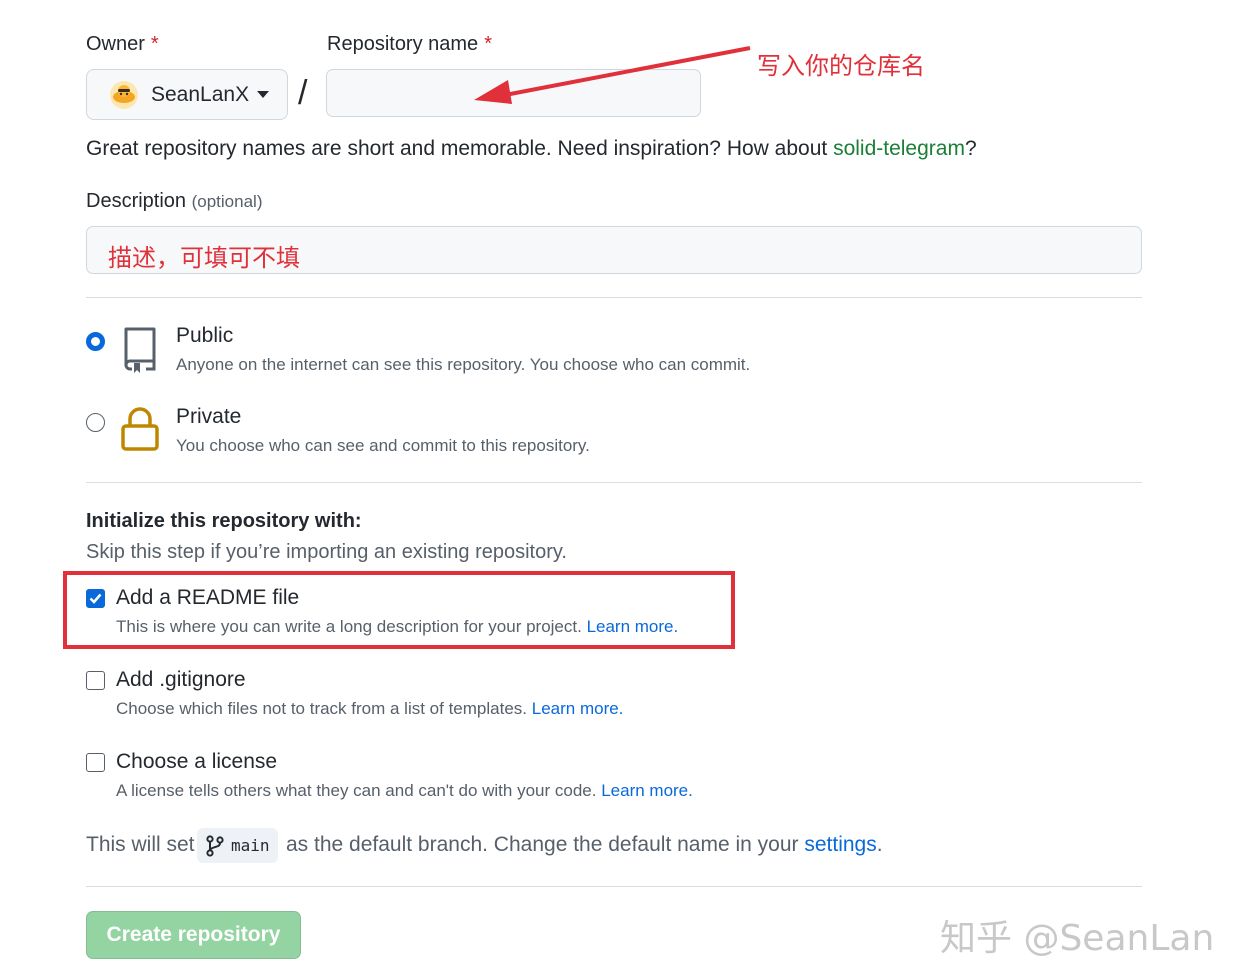 The image size is (1239, 980). Describe the element at coordinates (197, 761) in the screenshot. I see `license-title: Choose a license` at that location.